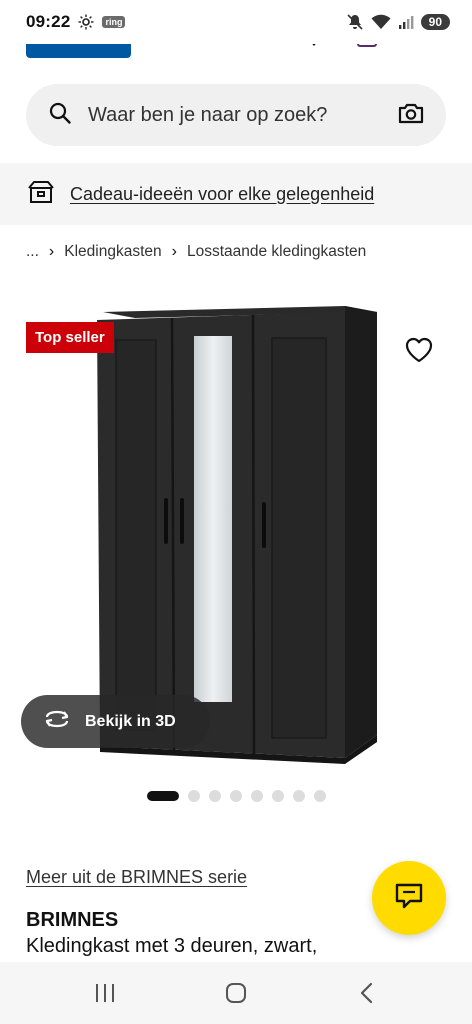 The image size is (472, 1024). I want to click on cart-icon, so click(367, 51).